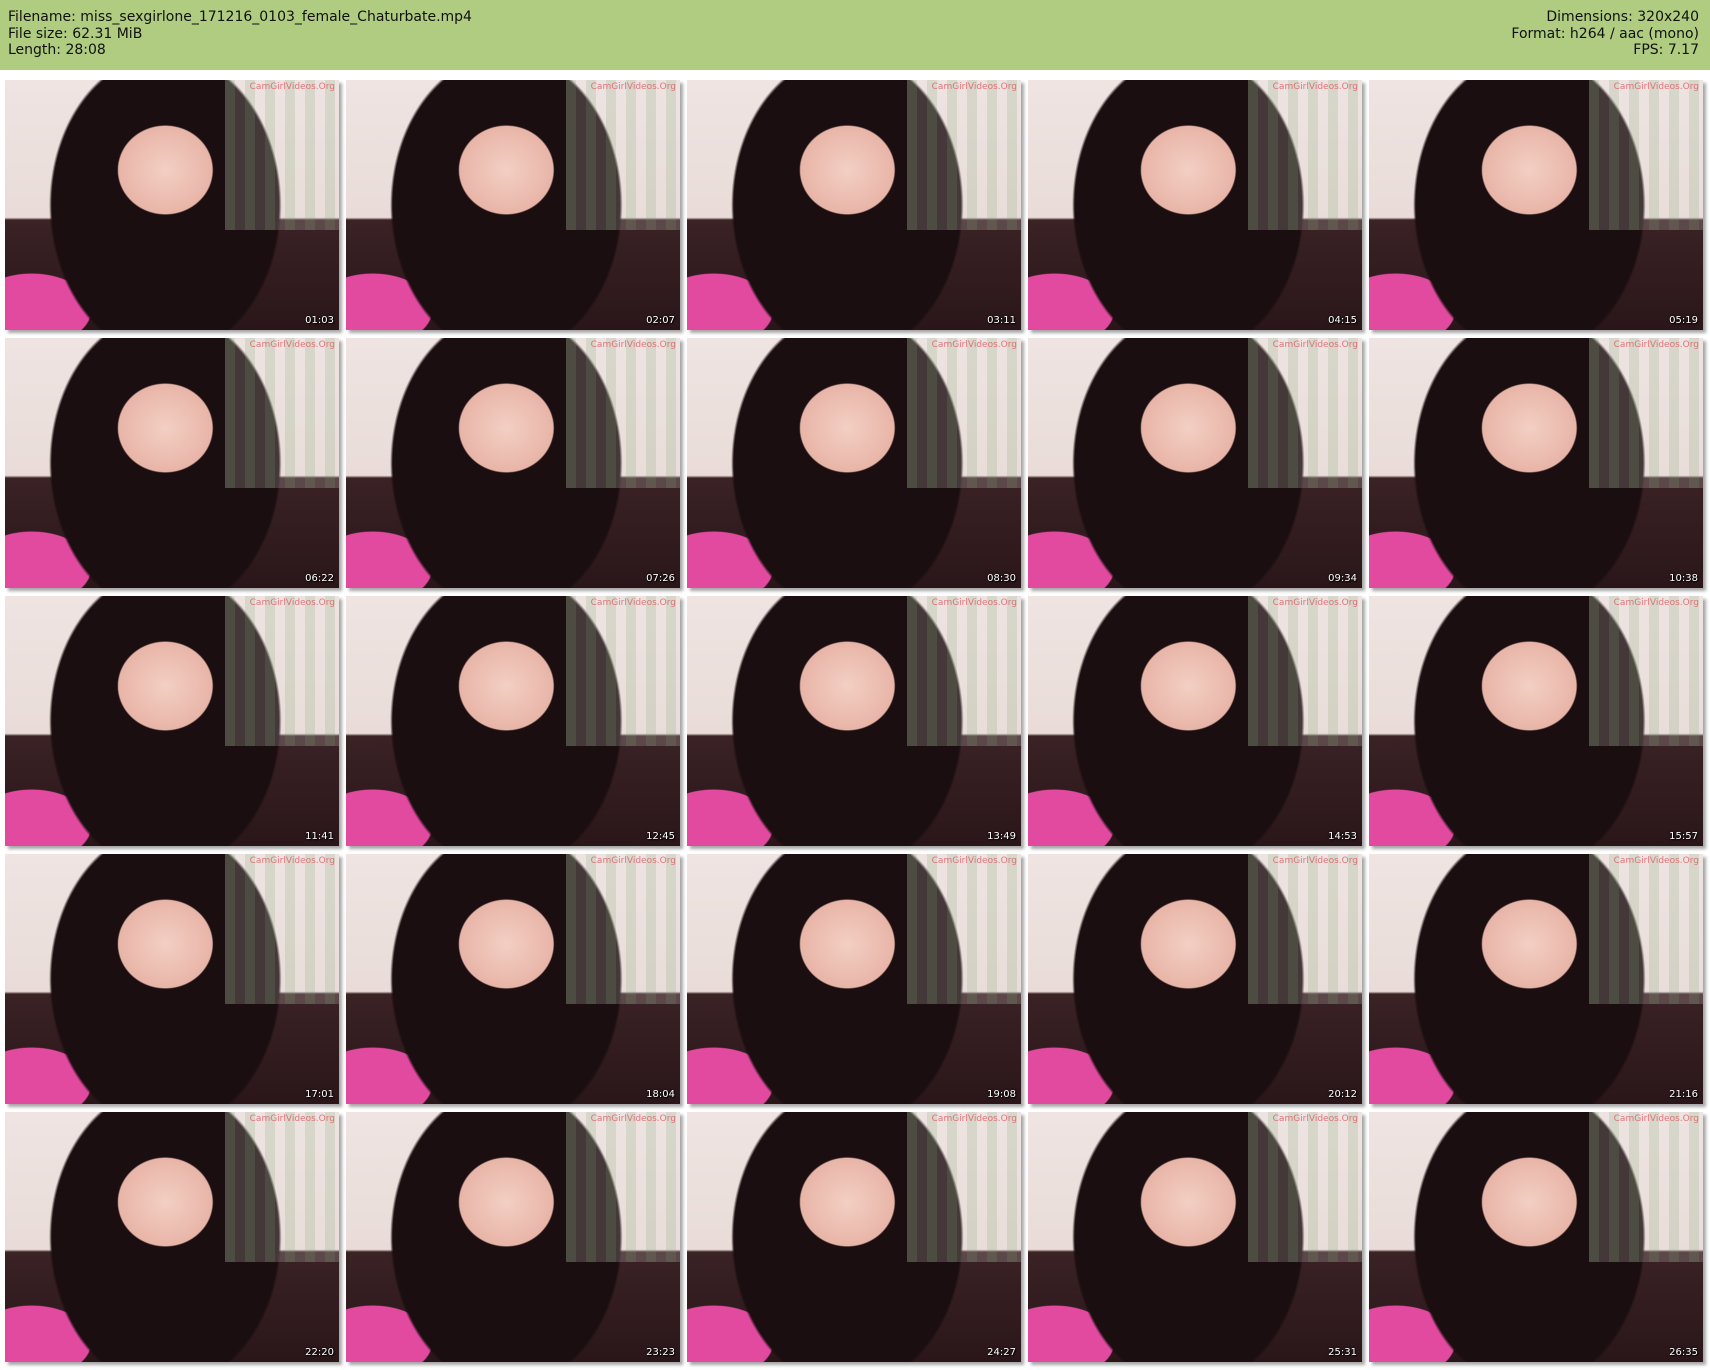 This screenshot has height=1370, width=1710. Describe the element at coordinates (513, 463) in the screenshot. I see `video-thumbnail: CamGirlVideos.Org 07:26` at that location.